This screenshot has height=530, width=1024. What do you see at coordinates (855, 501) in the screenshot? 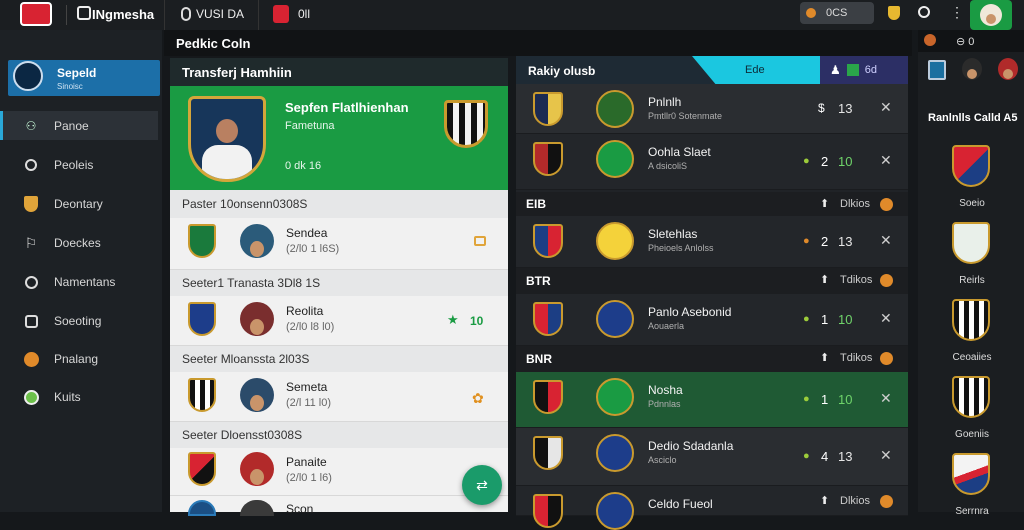
I see `row-meta: Dlkios` at bounding box center [855, 501].